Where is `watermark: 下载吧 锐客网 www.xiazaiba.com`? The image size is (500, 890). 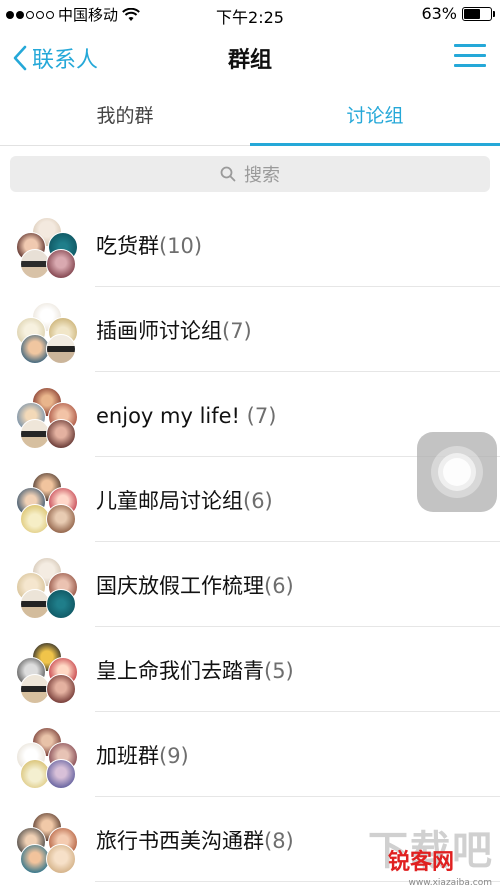
watermark: 下载吧 锐客网 www.xiazaiba.com is located at coordinates (429, 853).